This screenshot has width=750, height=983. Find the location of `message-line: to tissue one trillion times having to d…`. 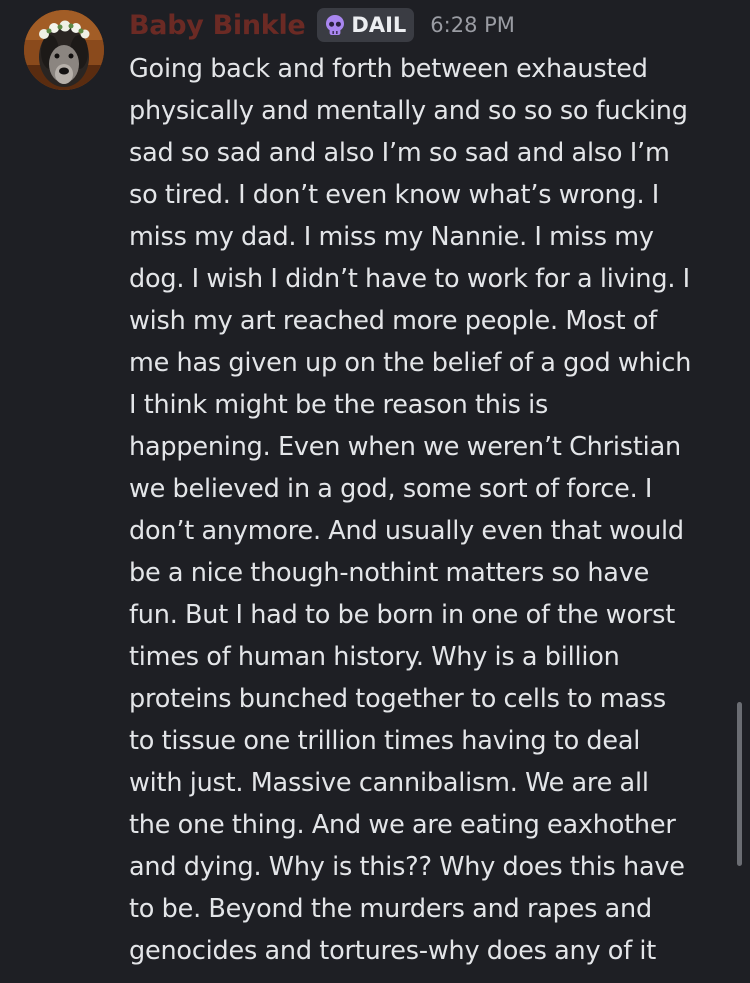

message-line: to tissue one trillion times having to d… is located at coordinates (385, 741).